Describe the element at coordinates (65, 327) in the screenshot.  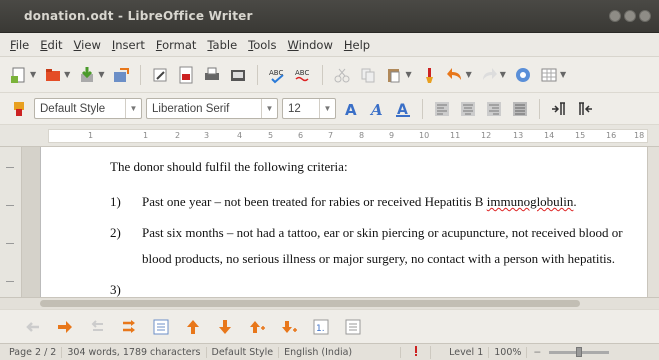
I see `demote-button` at that location.